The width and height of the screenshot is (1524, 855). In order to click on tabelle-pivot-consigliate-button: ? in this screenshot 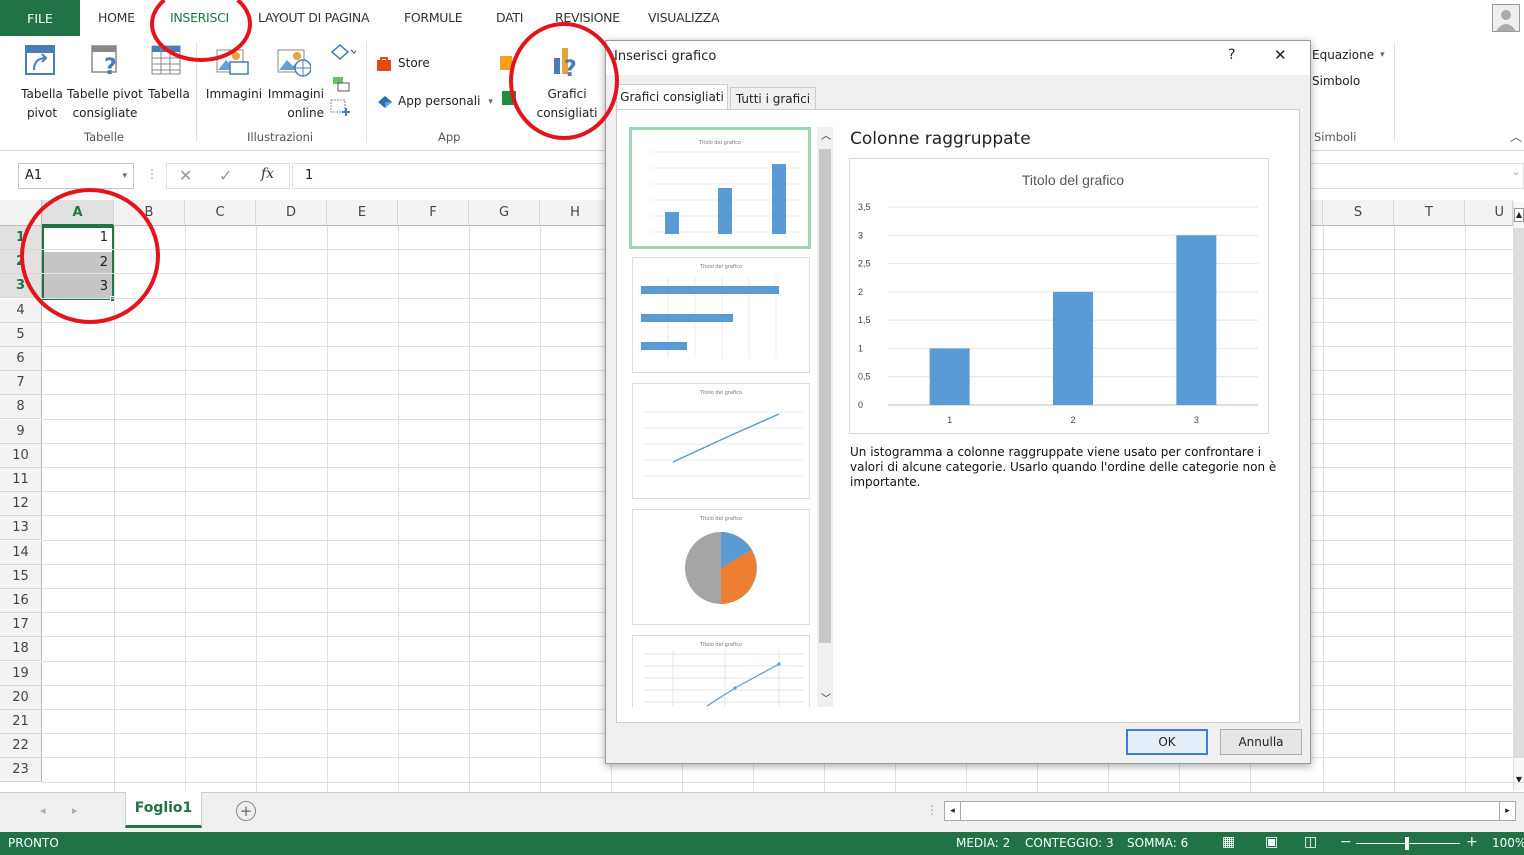, I will do `click(107, 60)`.